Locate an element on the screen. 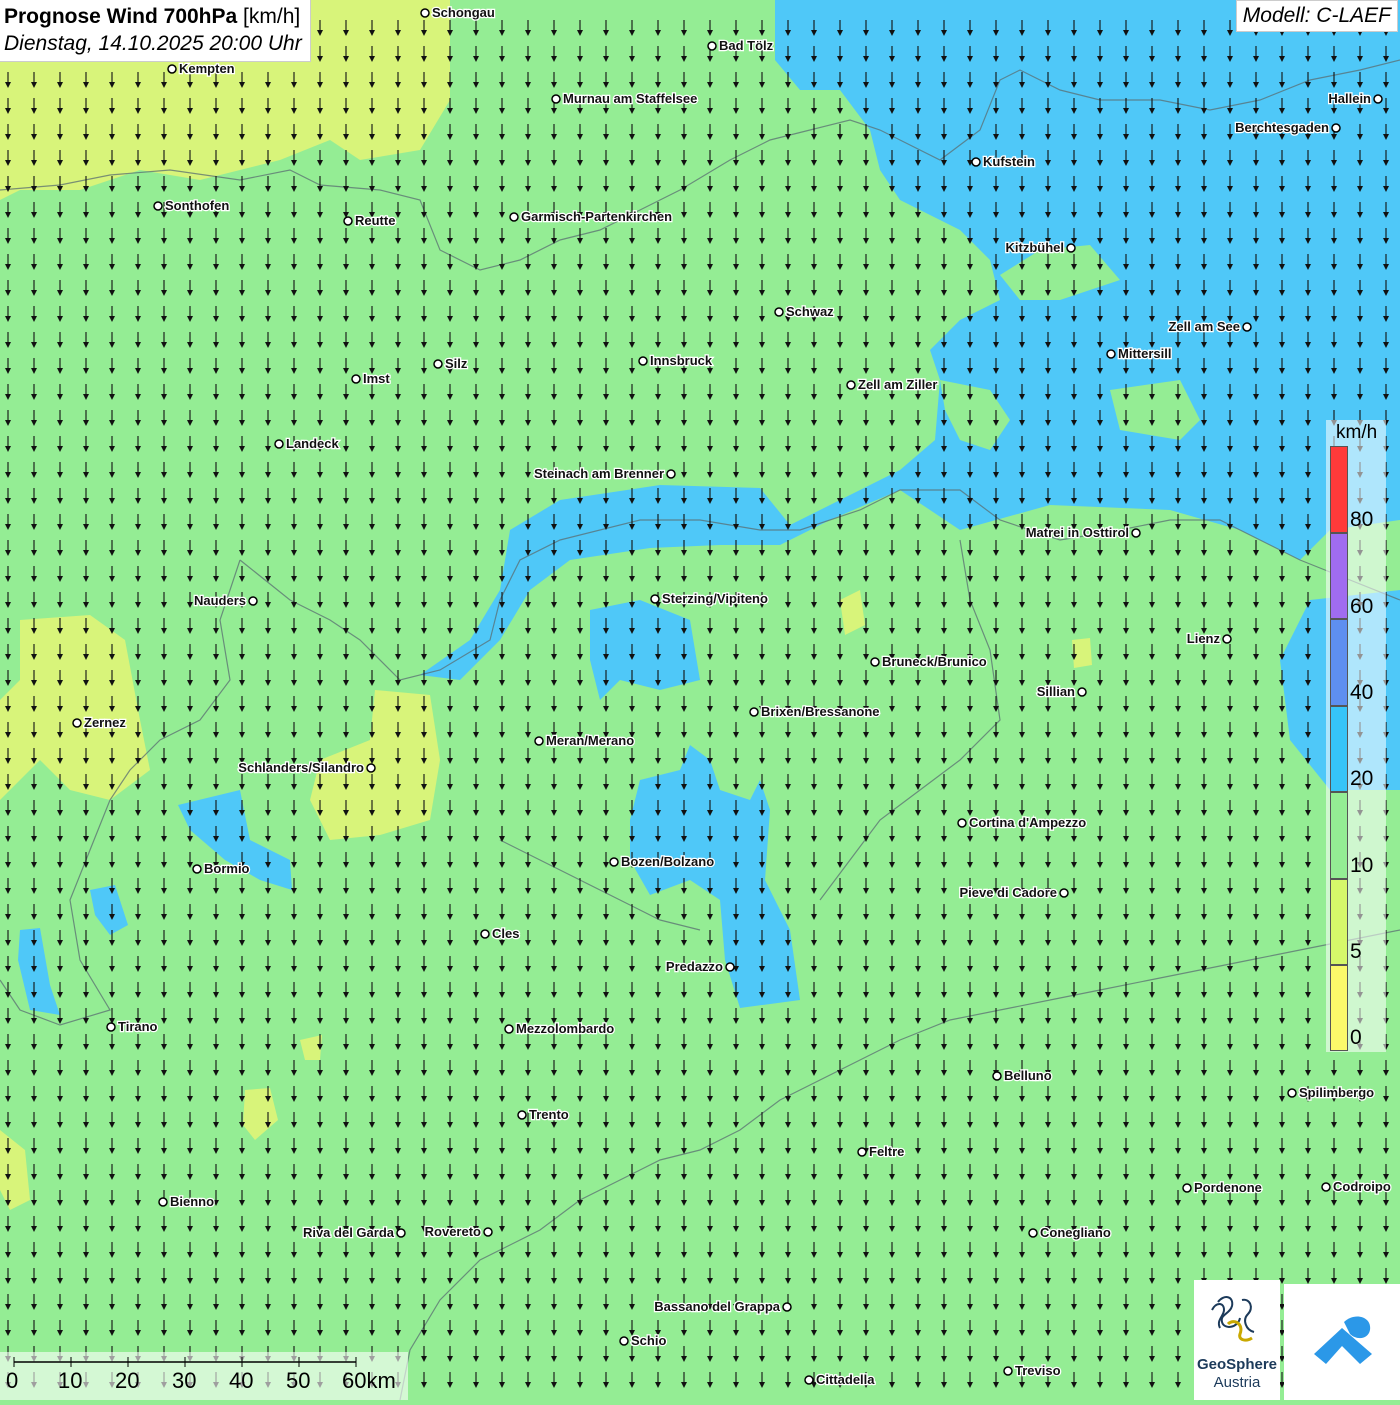  city-marker: Sonthofen is located at coordinates (192, 205).